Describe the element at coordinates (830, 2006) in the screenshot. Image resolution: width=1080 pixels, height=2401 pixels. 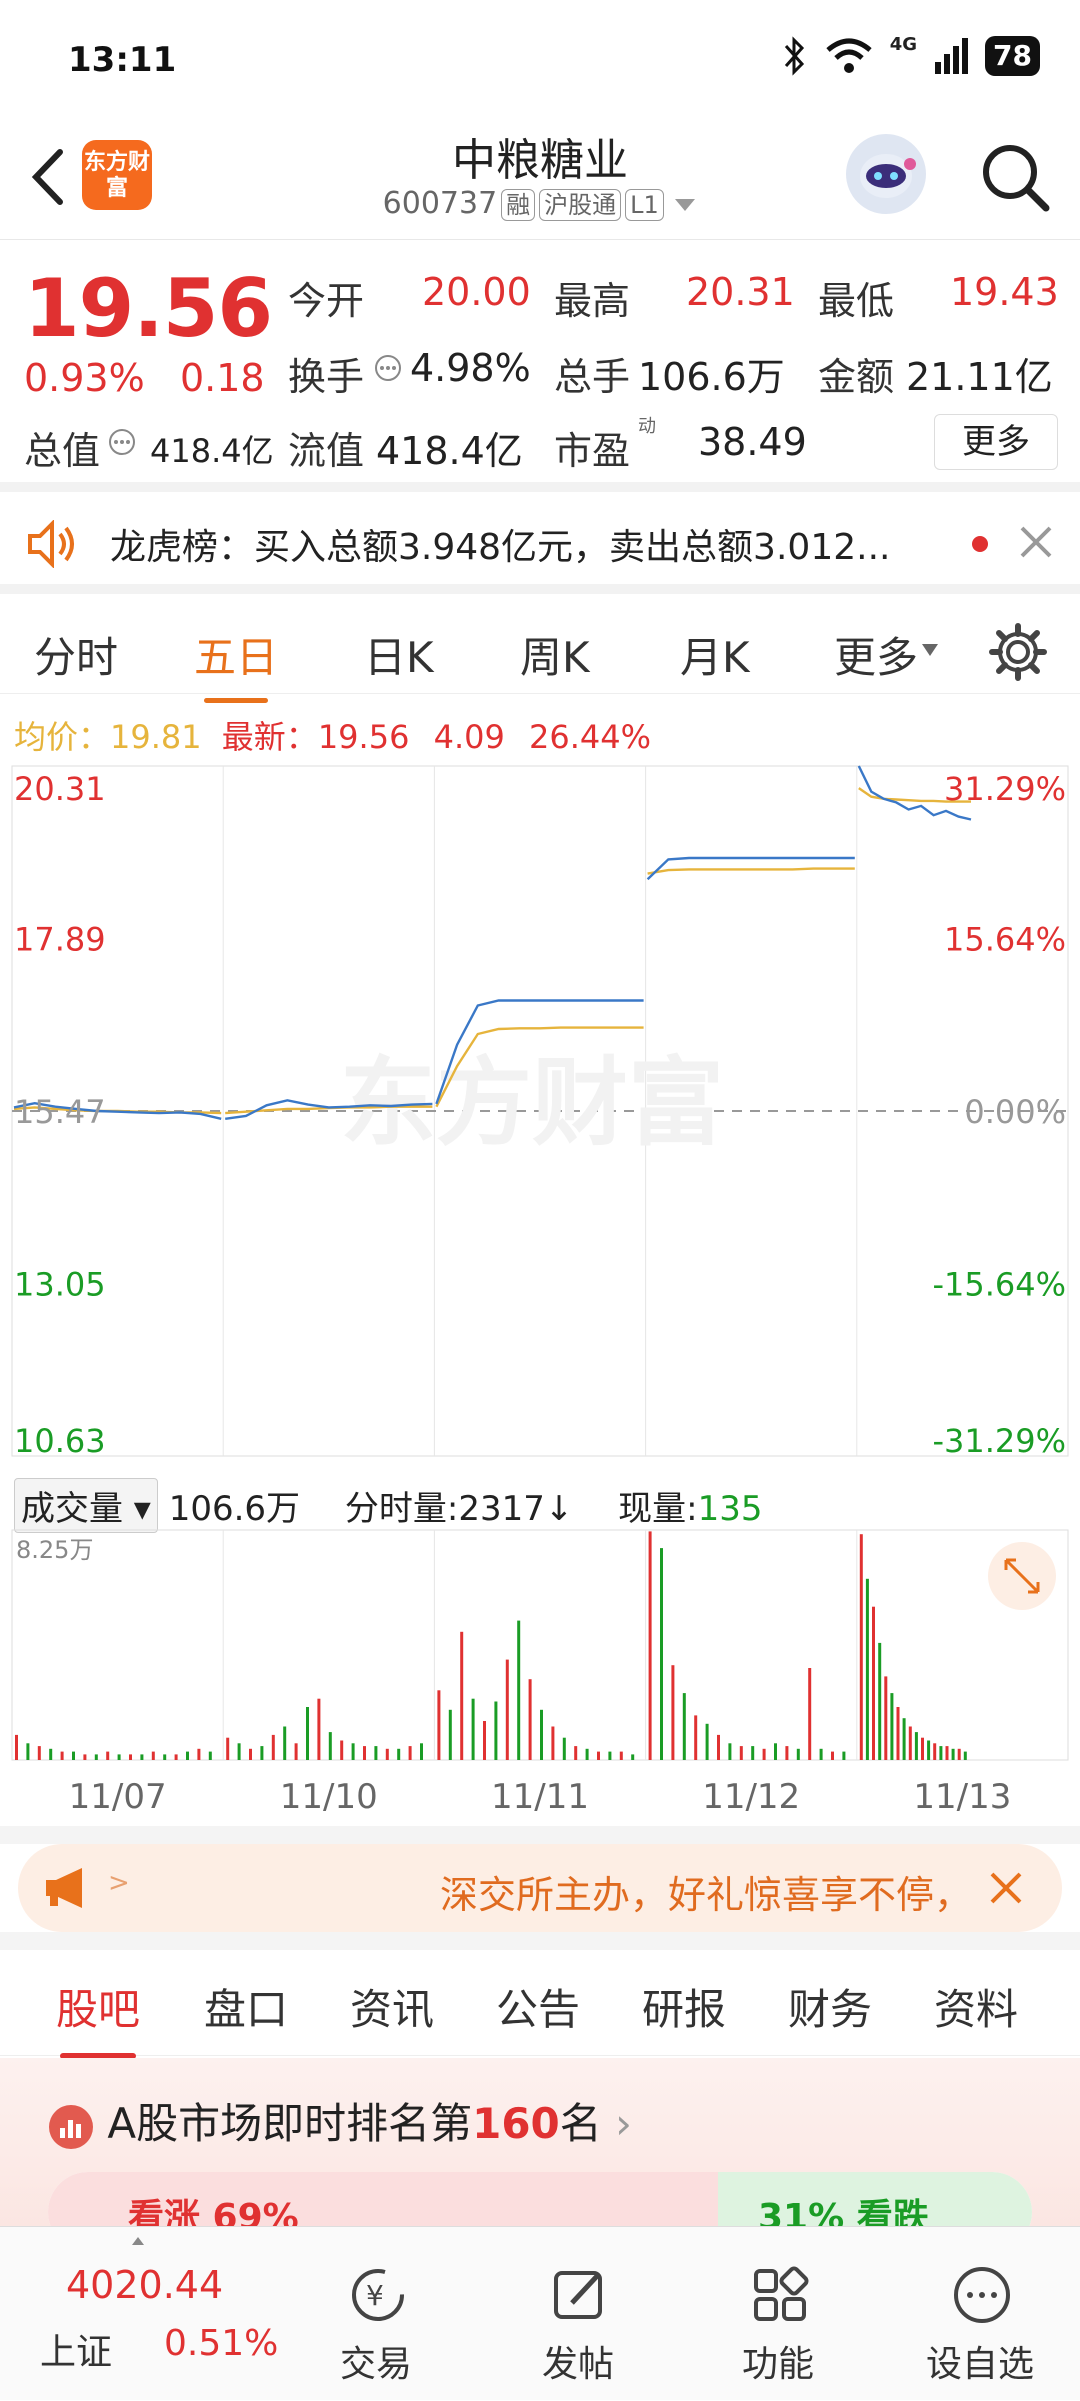
I see `tab-finance: 财务` at that location.